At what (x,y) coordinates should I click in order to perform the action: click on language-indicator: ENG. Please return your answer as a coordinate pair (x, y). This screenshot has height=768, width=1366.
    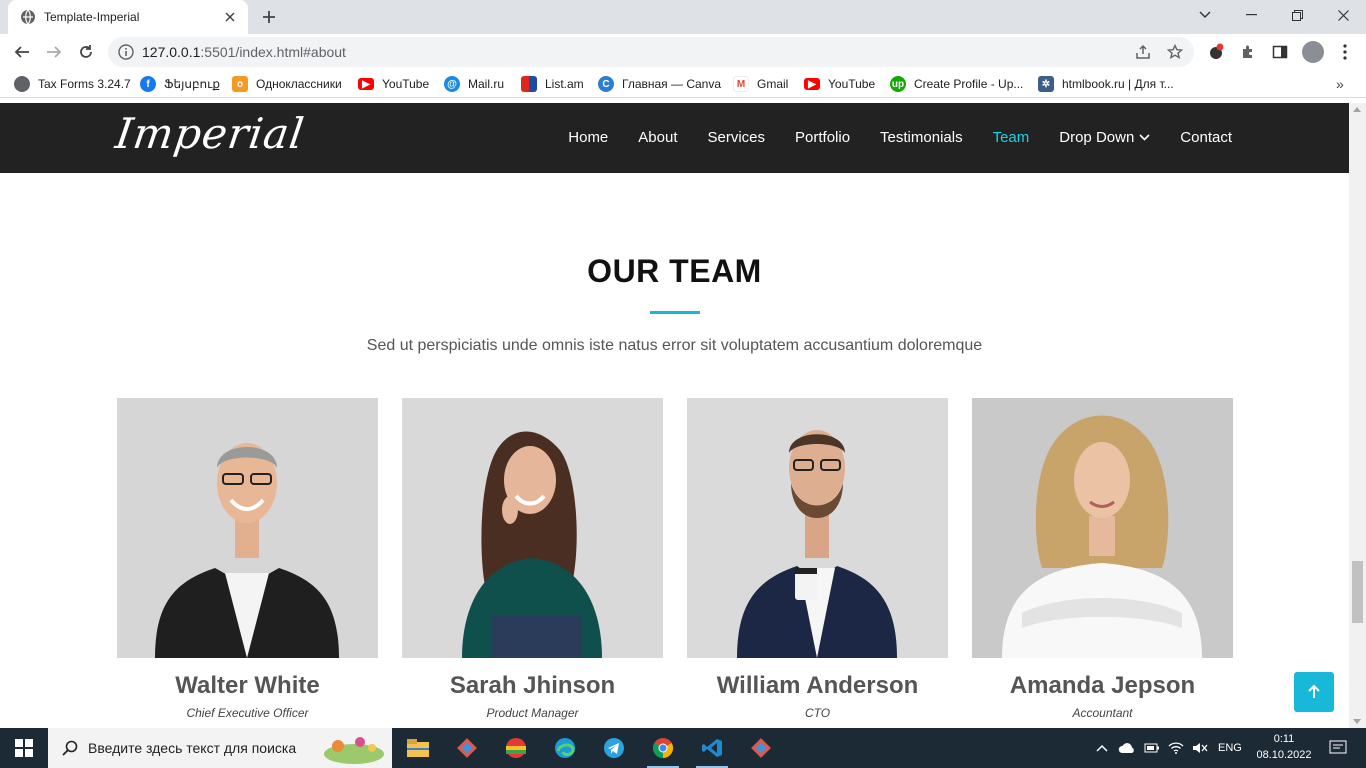
    Looking at the image, I should click on (1230, 748).